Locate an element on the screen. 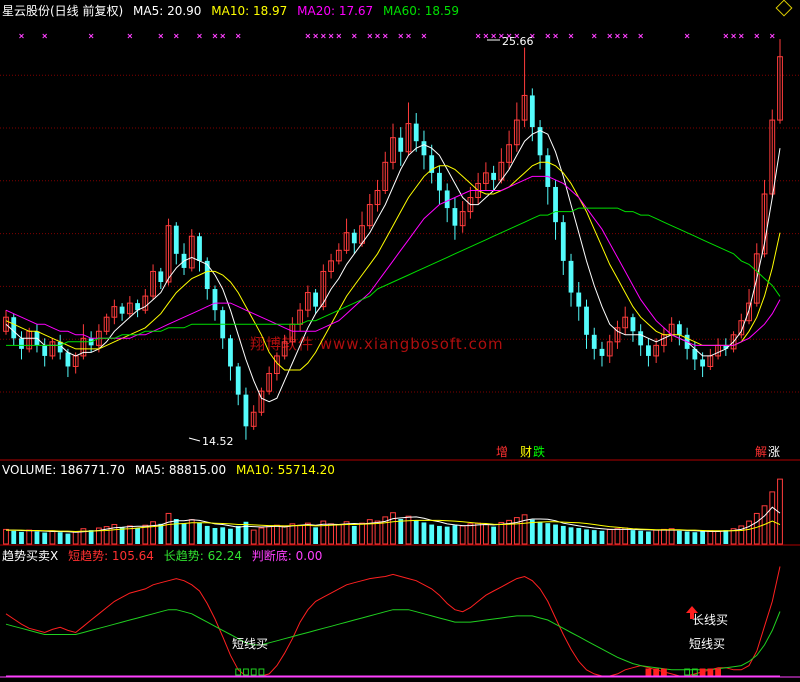  low-price-pointer is located at coordinates (194, 439).